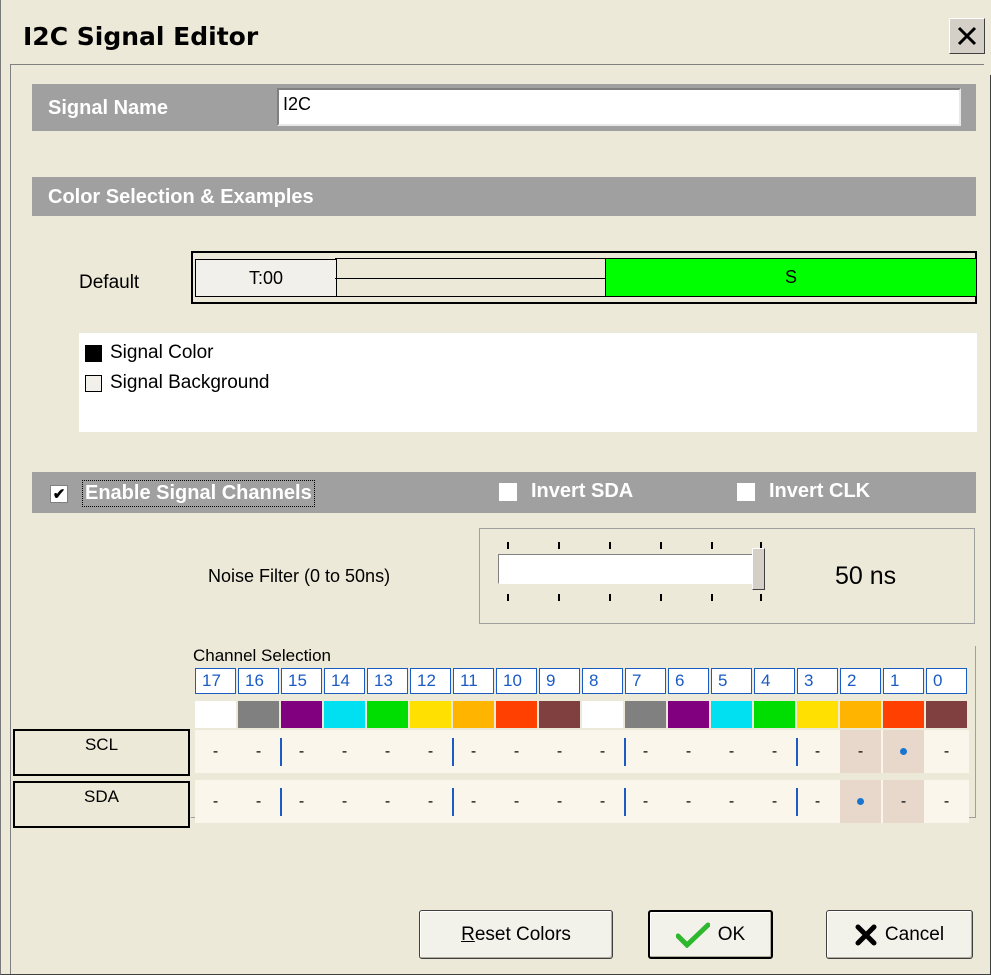  I want to click on signal-color-swatch, so click(93, 353).